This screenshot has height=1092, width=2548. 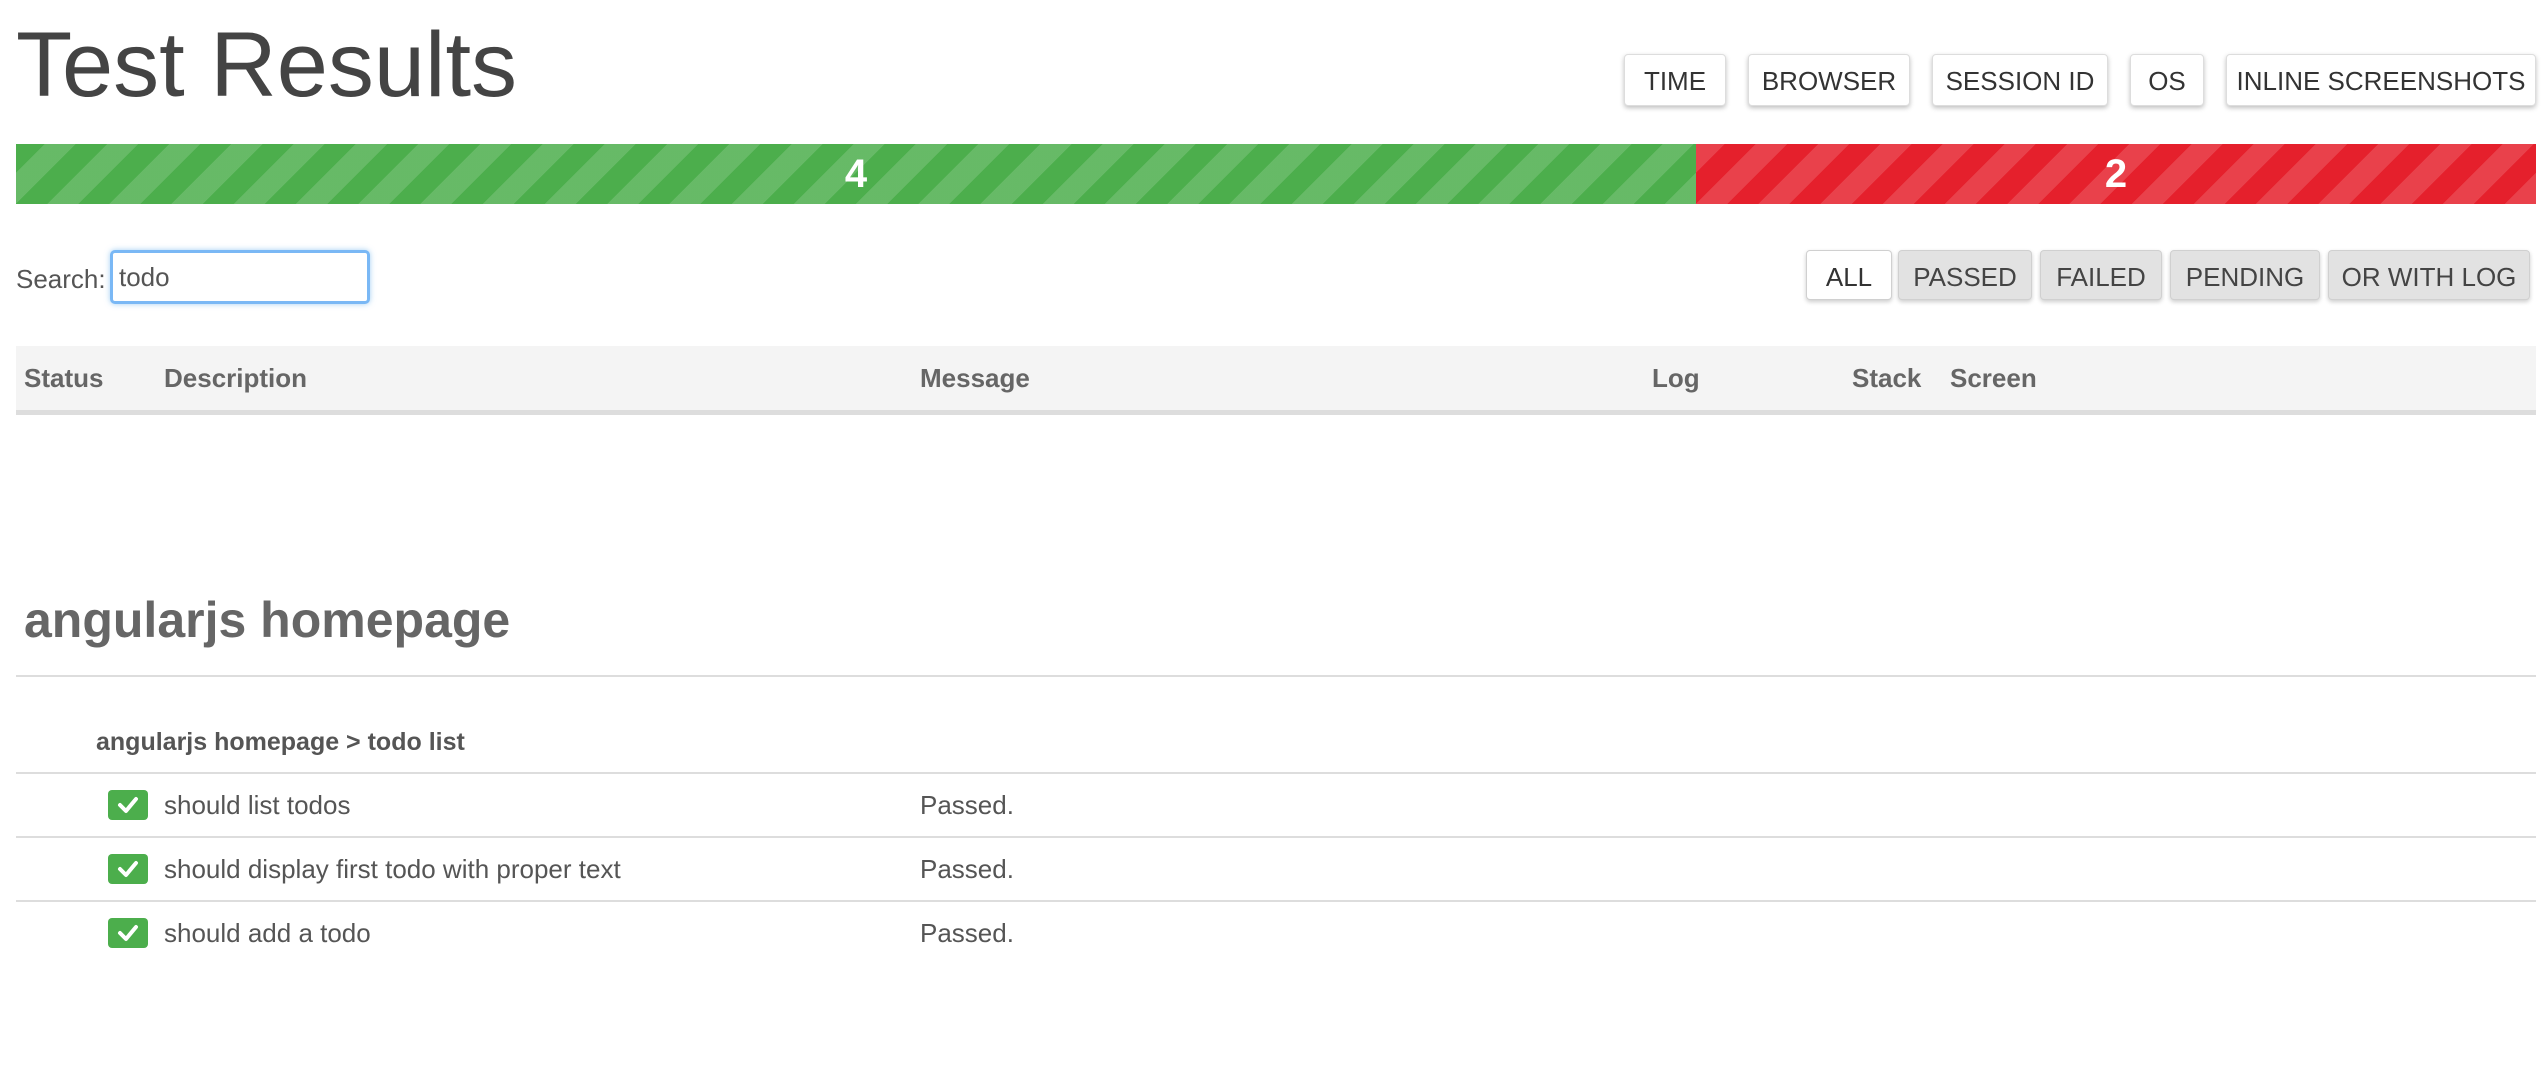 I want to click on suite-divider, so click(x=1276, y=676).